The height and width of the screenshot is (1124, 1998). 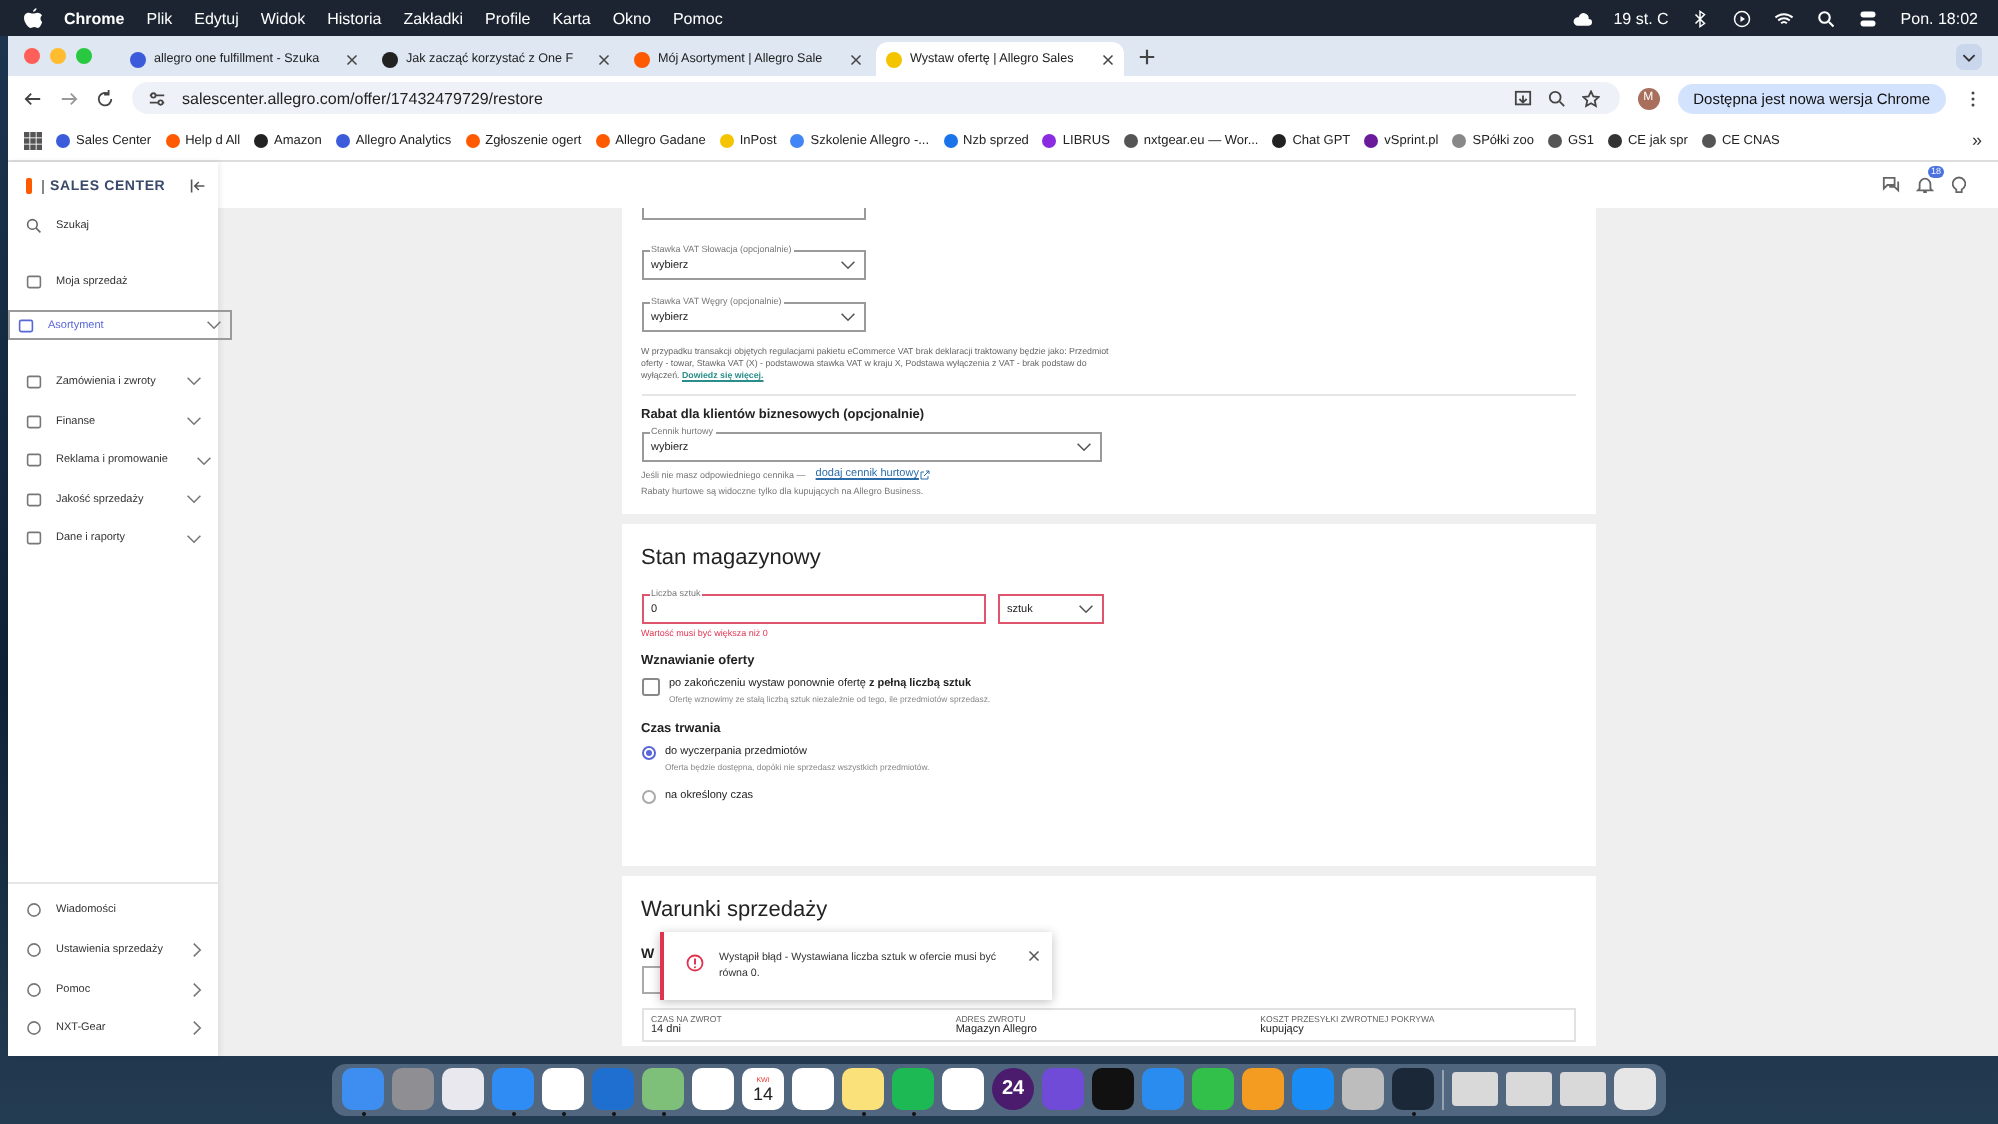 What do you see at coordinates (105, 98) in the screenshot?
I see `reload-icon` at bounding box center [105, 98].